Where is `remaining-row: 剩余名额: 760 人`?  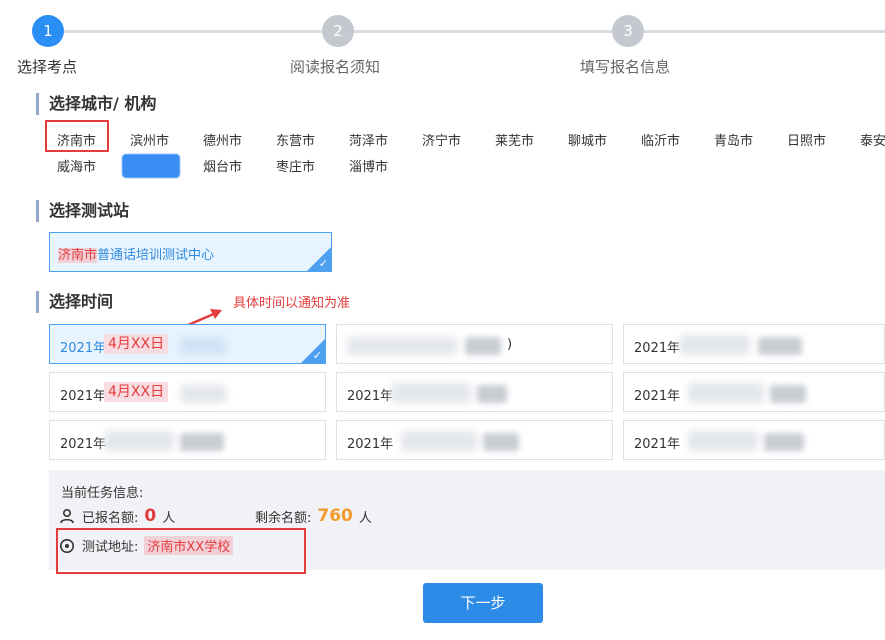
remaining-row: 剩余名额: 760 人 is located at coordinates (313, 516).